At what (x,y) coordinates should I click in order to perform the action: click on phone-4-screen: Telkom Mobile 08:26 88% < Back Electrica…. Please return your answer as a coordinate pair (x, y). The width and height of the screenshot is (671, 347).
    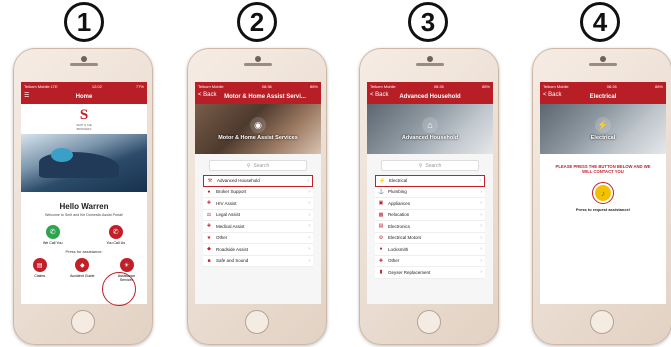
    Looking at the image, I should click on (603, 193).